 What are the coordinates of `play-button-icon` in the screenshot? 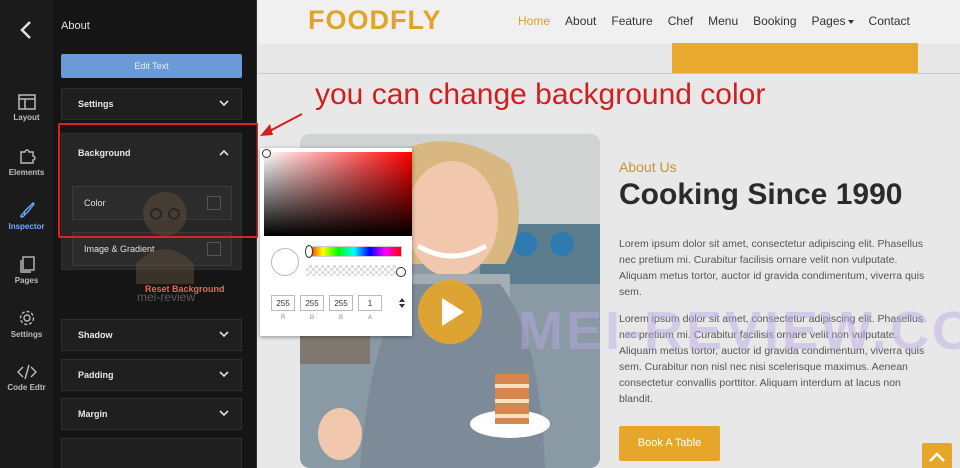 It's located at (450, 312).